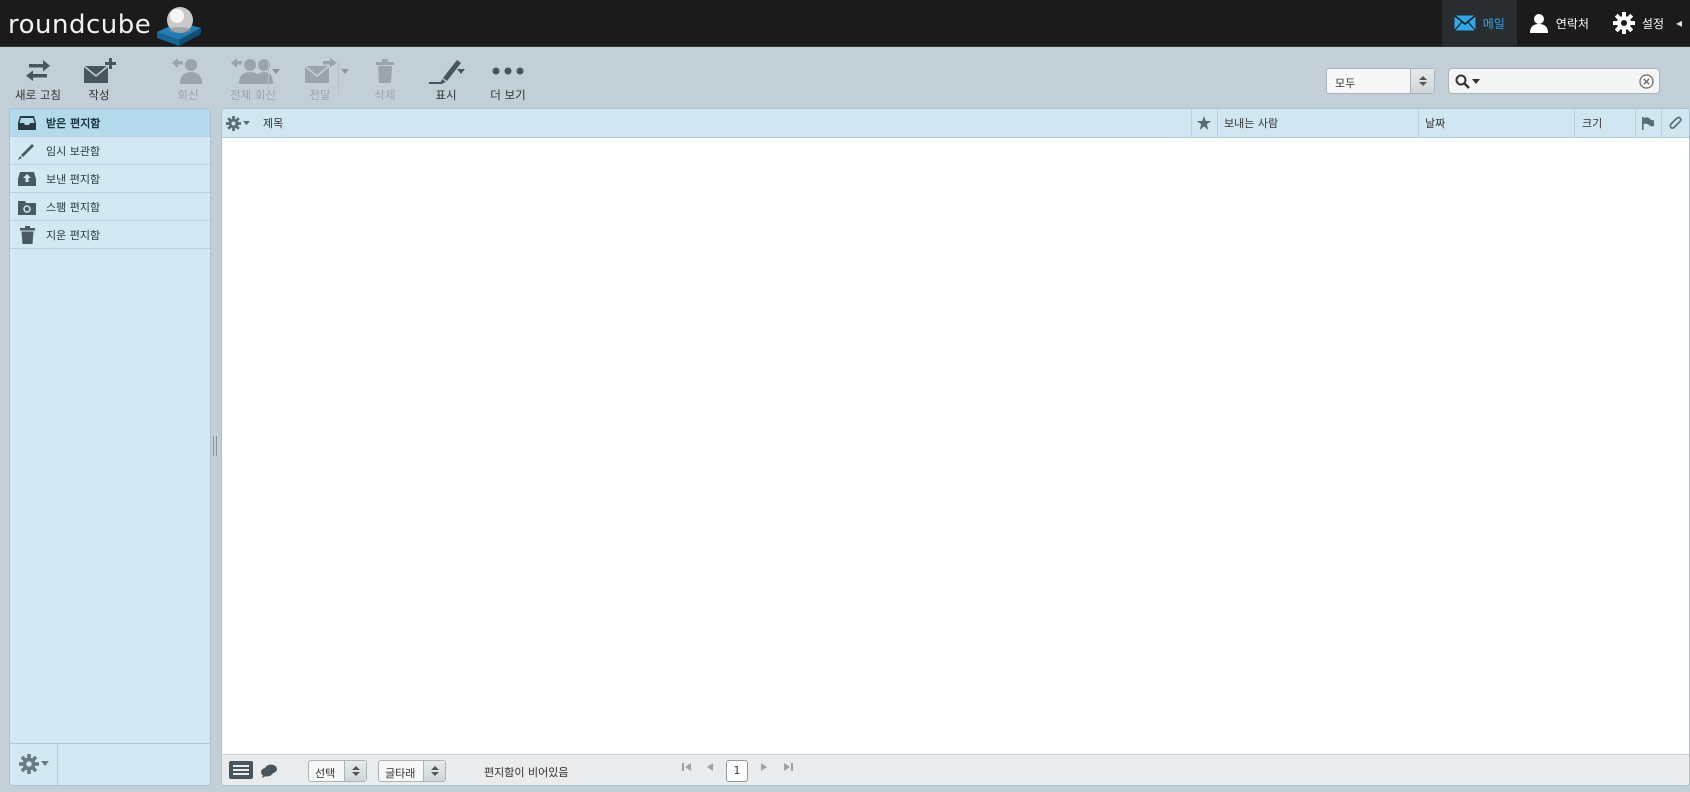 The height and width of the screenshot is (792, 1690). I want to click on filter-select: 모두, so click(1380, 81).